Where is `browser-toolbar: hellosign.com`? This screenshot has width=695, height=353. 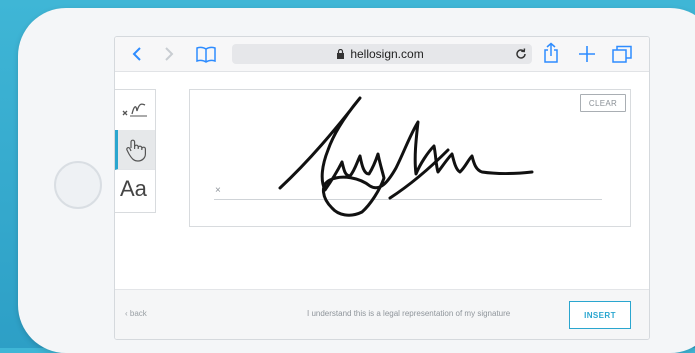 browser-toolbar: hellosign.com is located at coordinates (382, 54).